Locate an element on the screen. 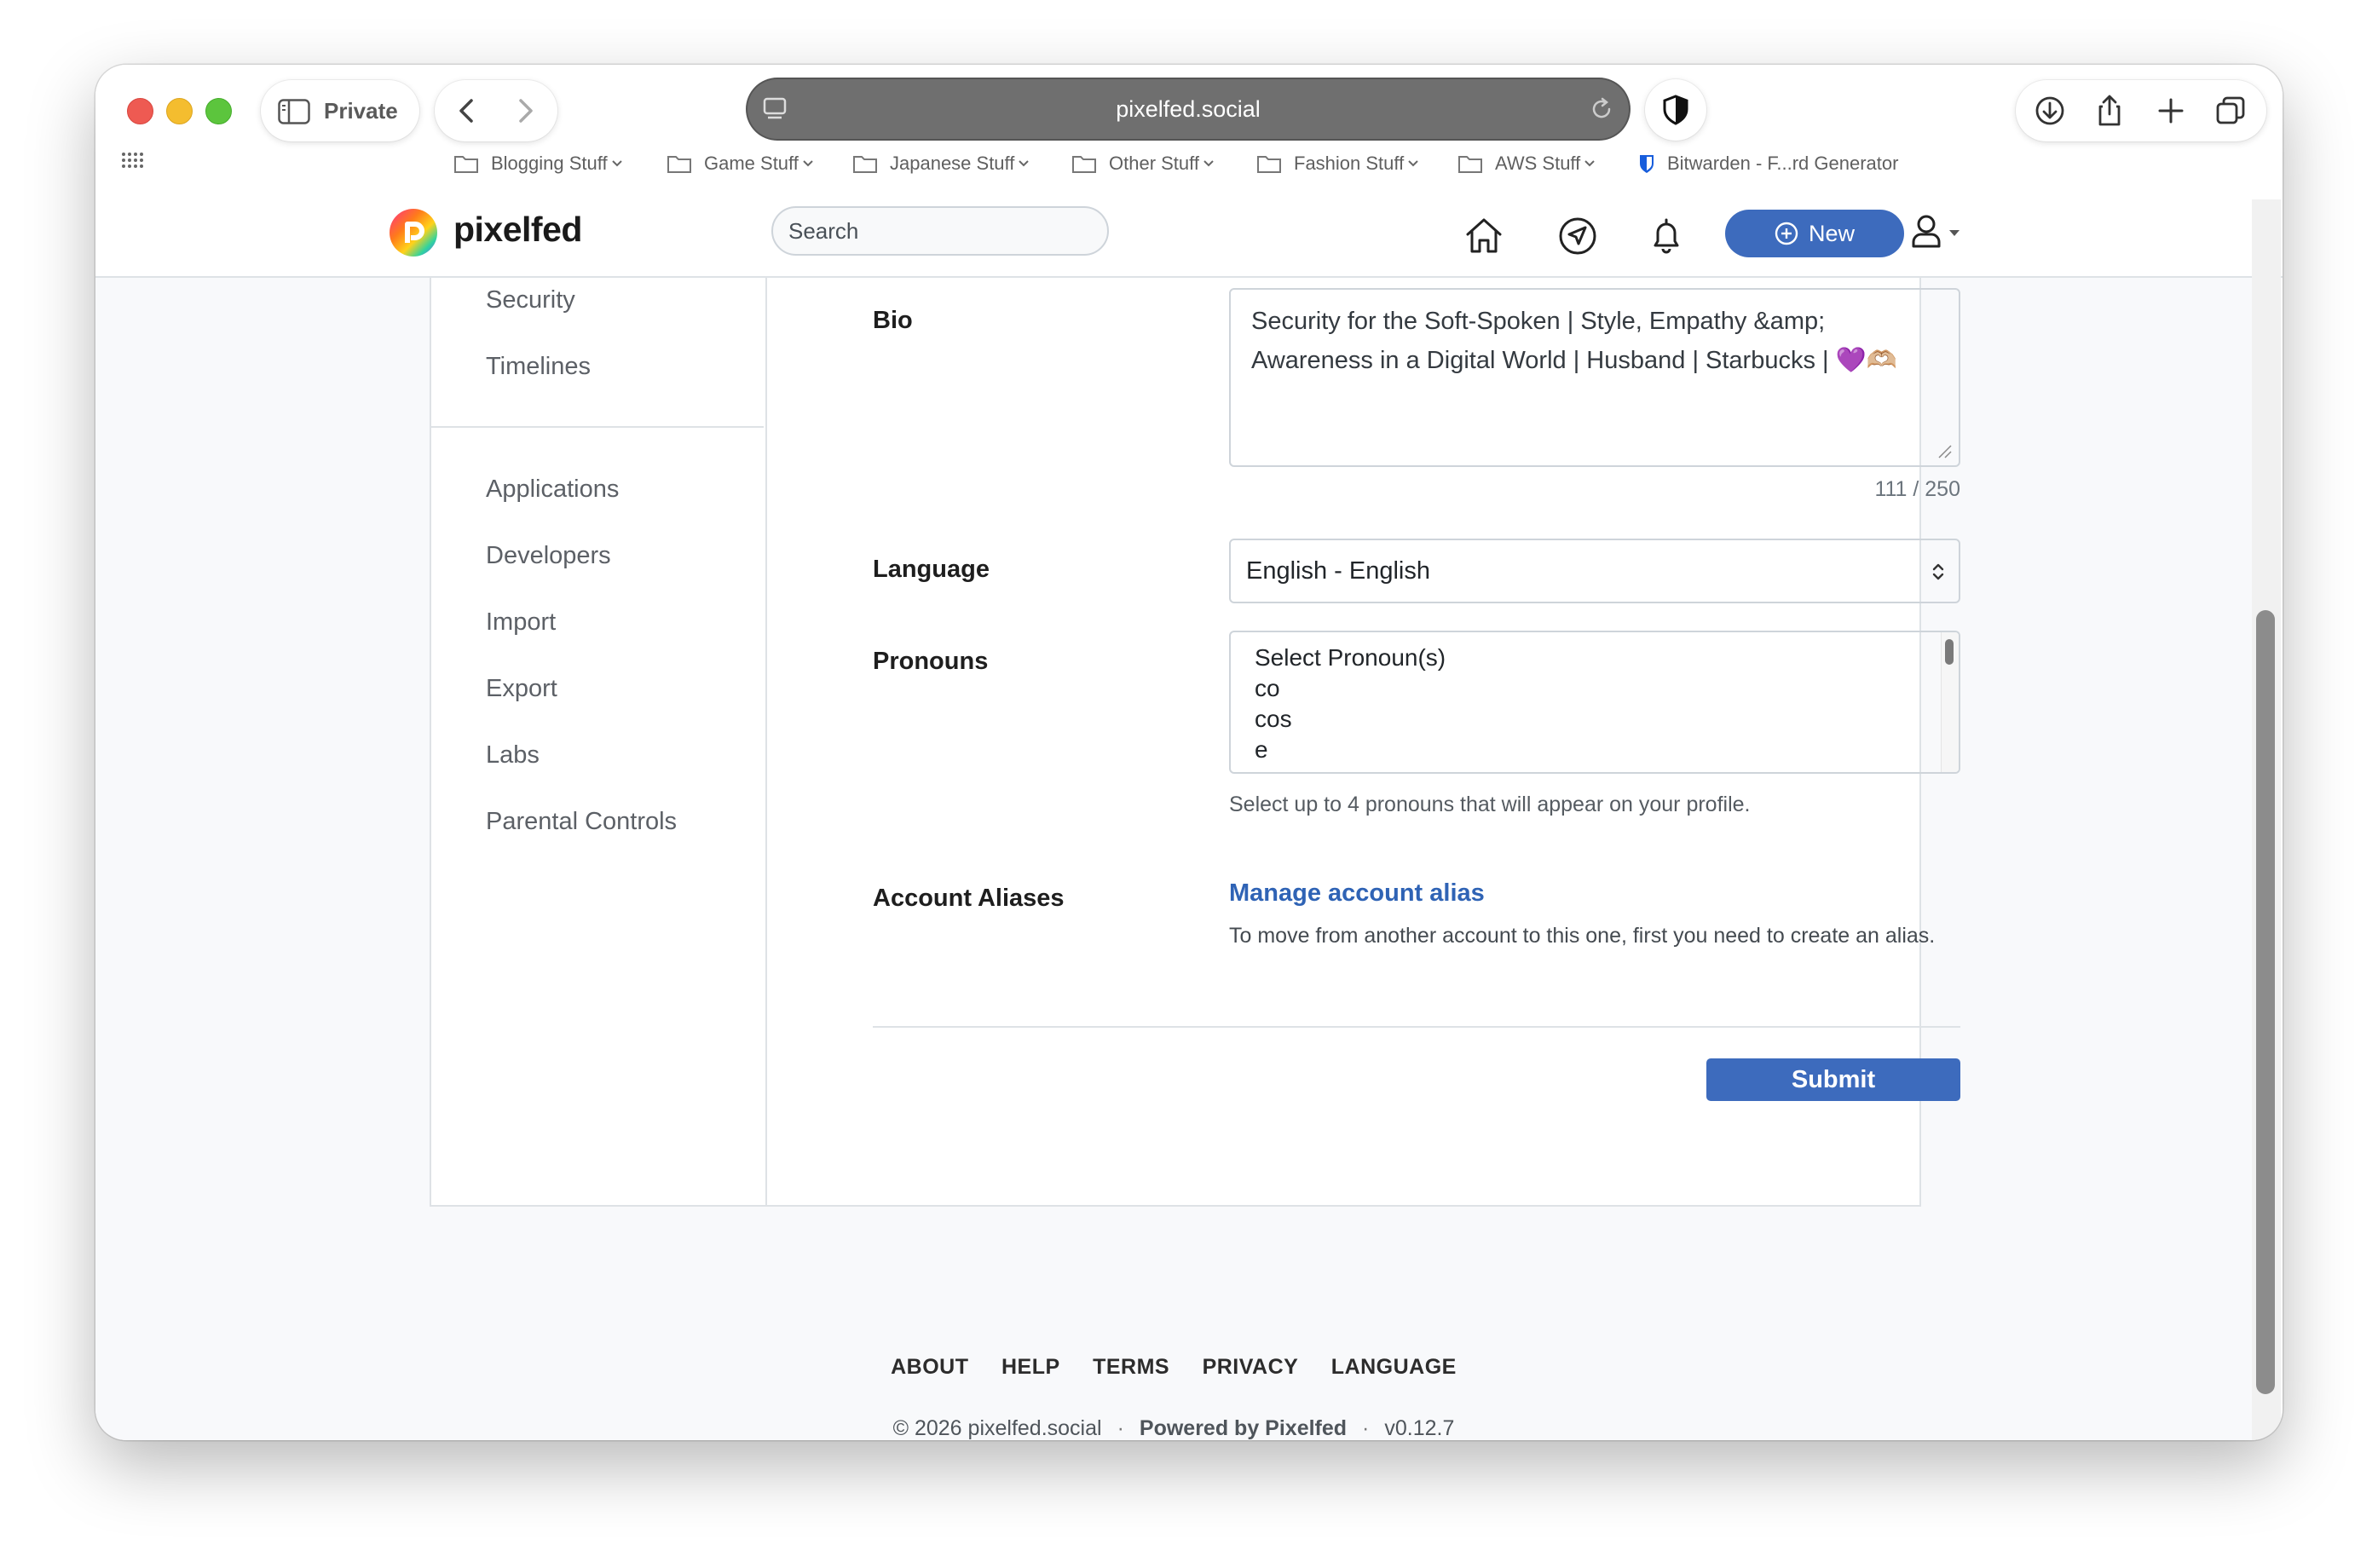 Image resolution: width=2378 pixels, height=1568 pixels. share-icon is located at coordinates (2109, 111).